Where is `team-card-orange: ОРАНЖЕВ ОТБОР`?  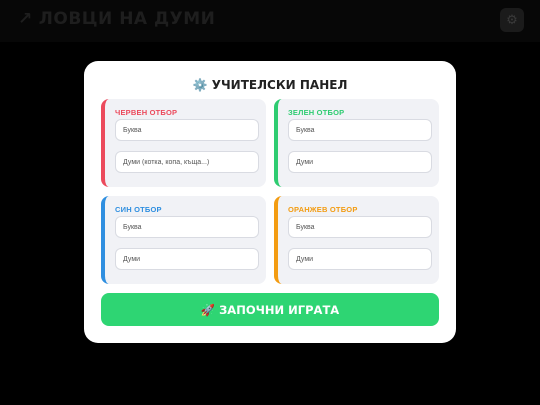 team-card-orange: ОРАНЖЕВ ОТБОР is located at coordinates (356, 240).